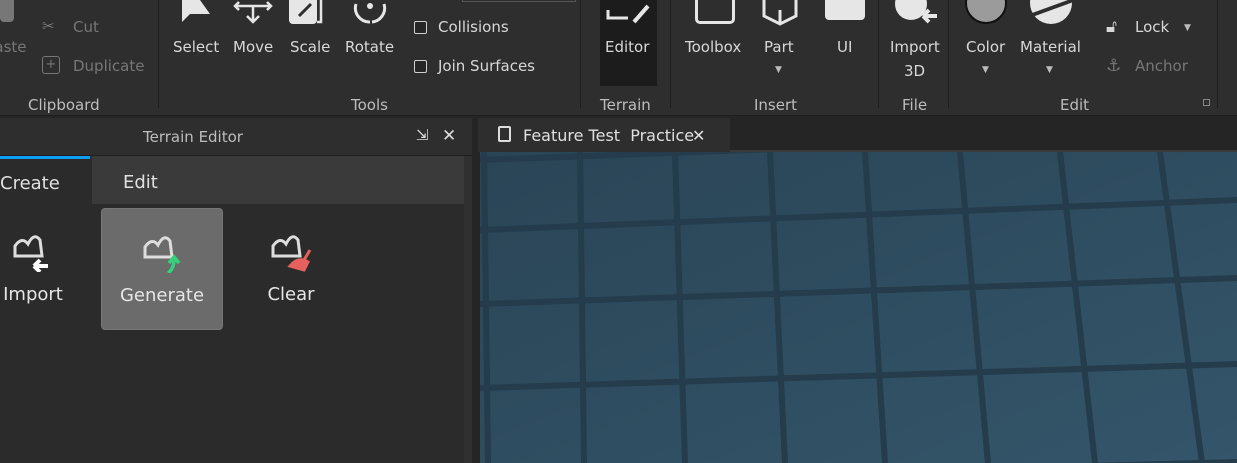 The height and width of the screenshot is (463, 1237). What do you see at coordinates (86, 27) in the screenshot?
I see `cut-button: Cut` at bounding box center [86, 27].